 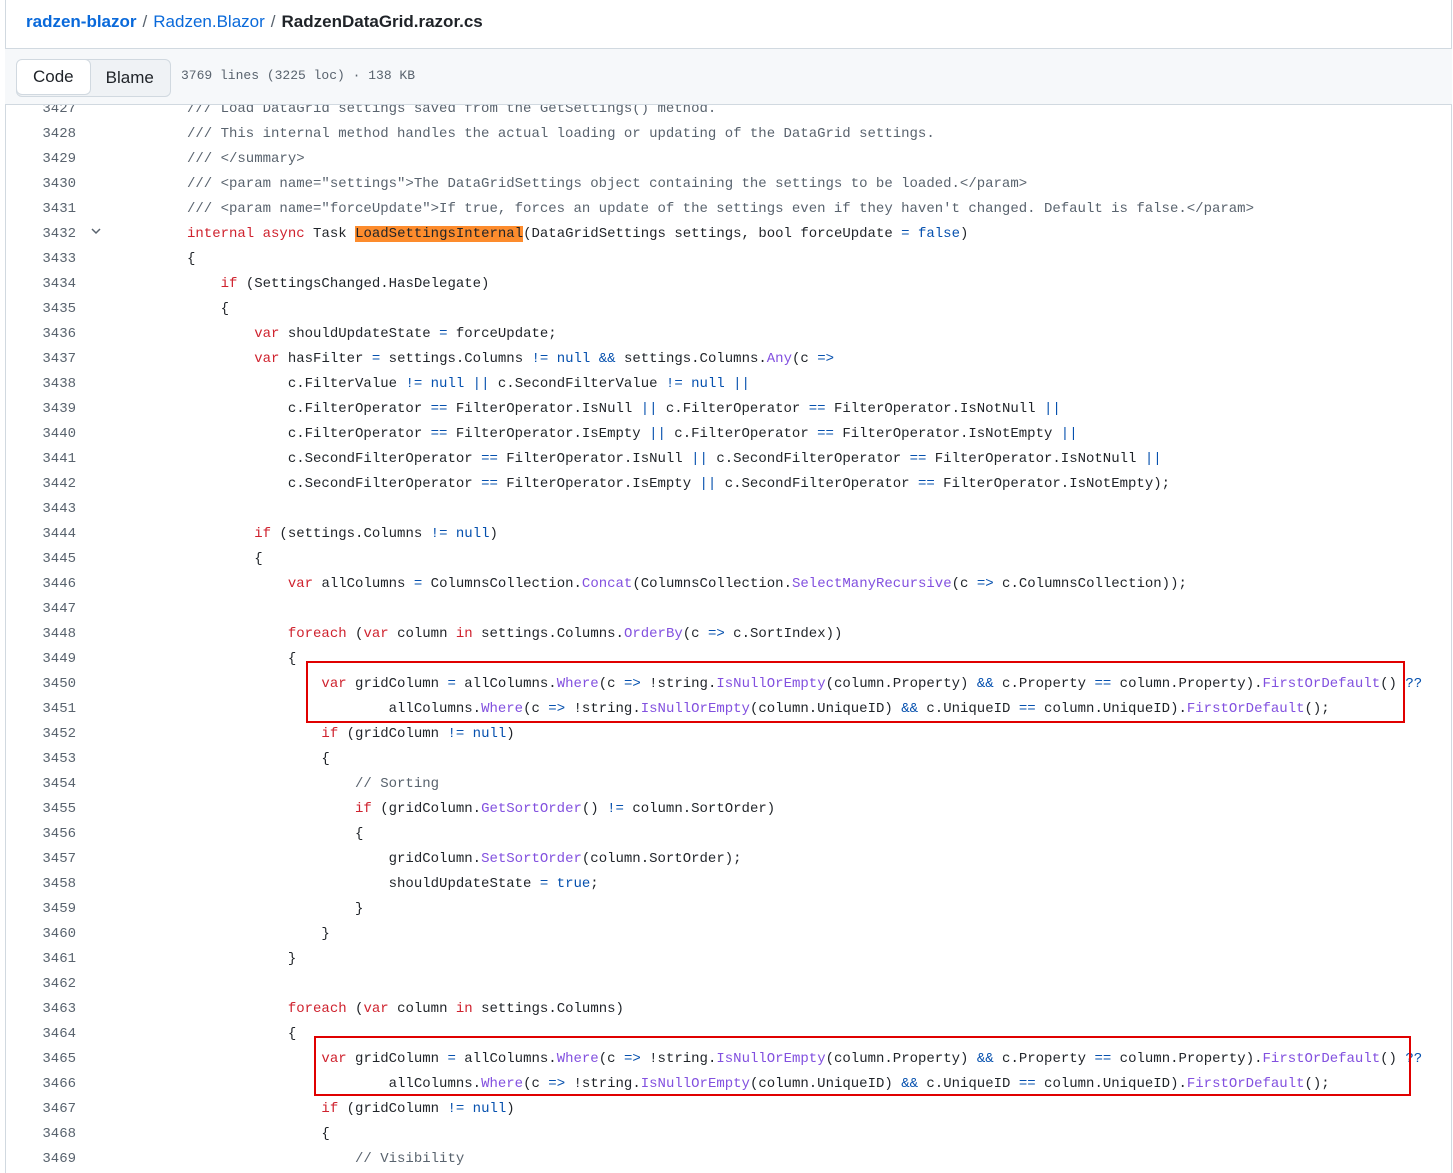 What do you see at coordinates (728, 534) in the screenshot?
I see `code-line: 3444 if (settings.Columns != null)` at bounding box center [728, 534].